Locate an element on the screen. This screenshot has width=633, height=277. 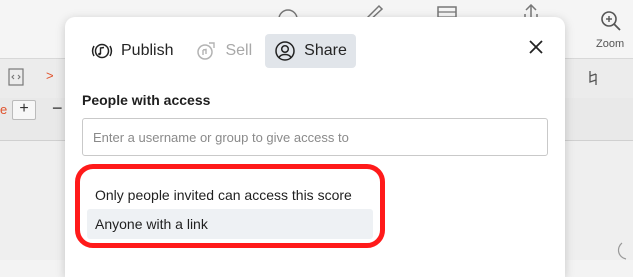
clef-fragment-icon is located at coordinates (622, 251).